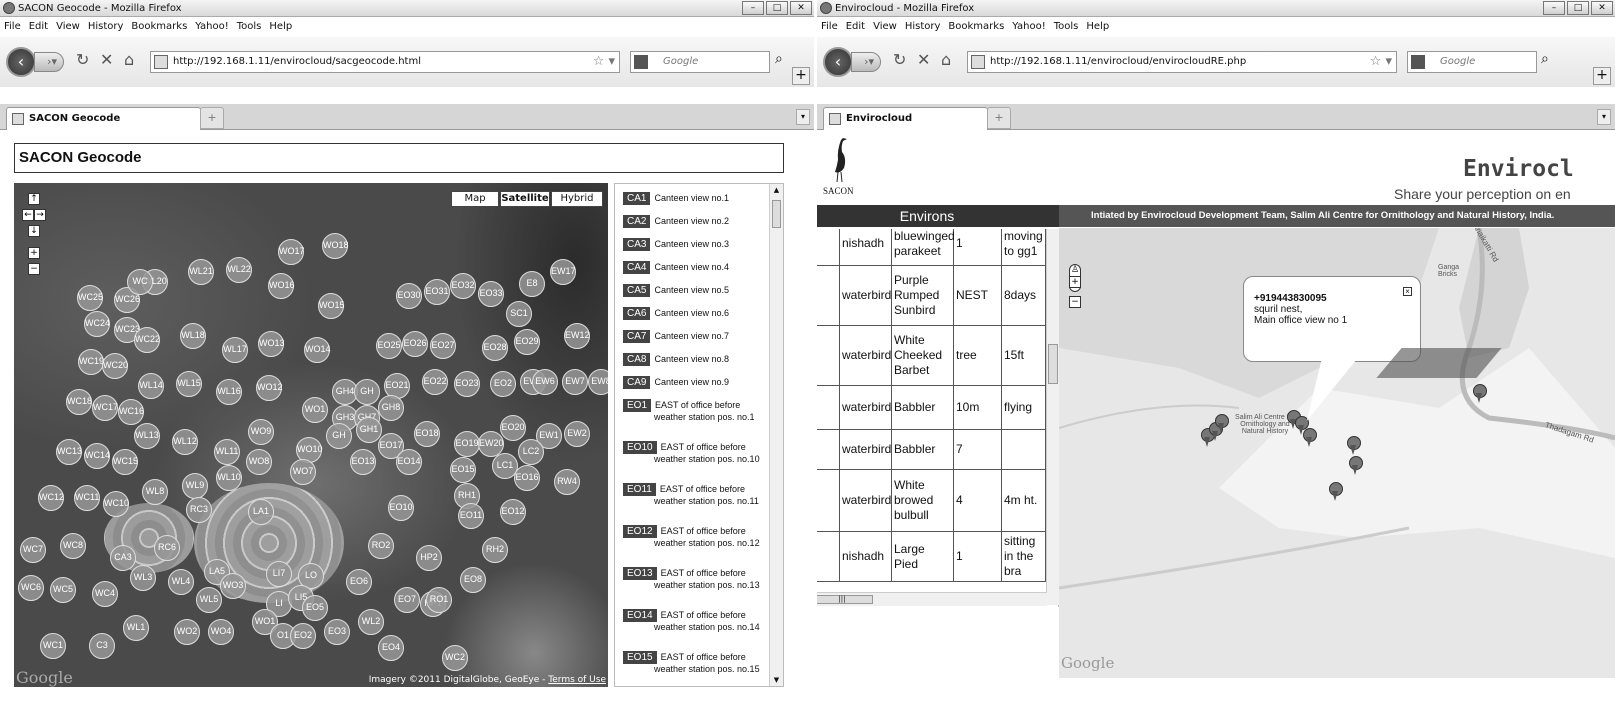  Describe the element at coordinates (129, 59) in the screenshot. I see `home-icon: ⌂` at that location.